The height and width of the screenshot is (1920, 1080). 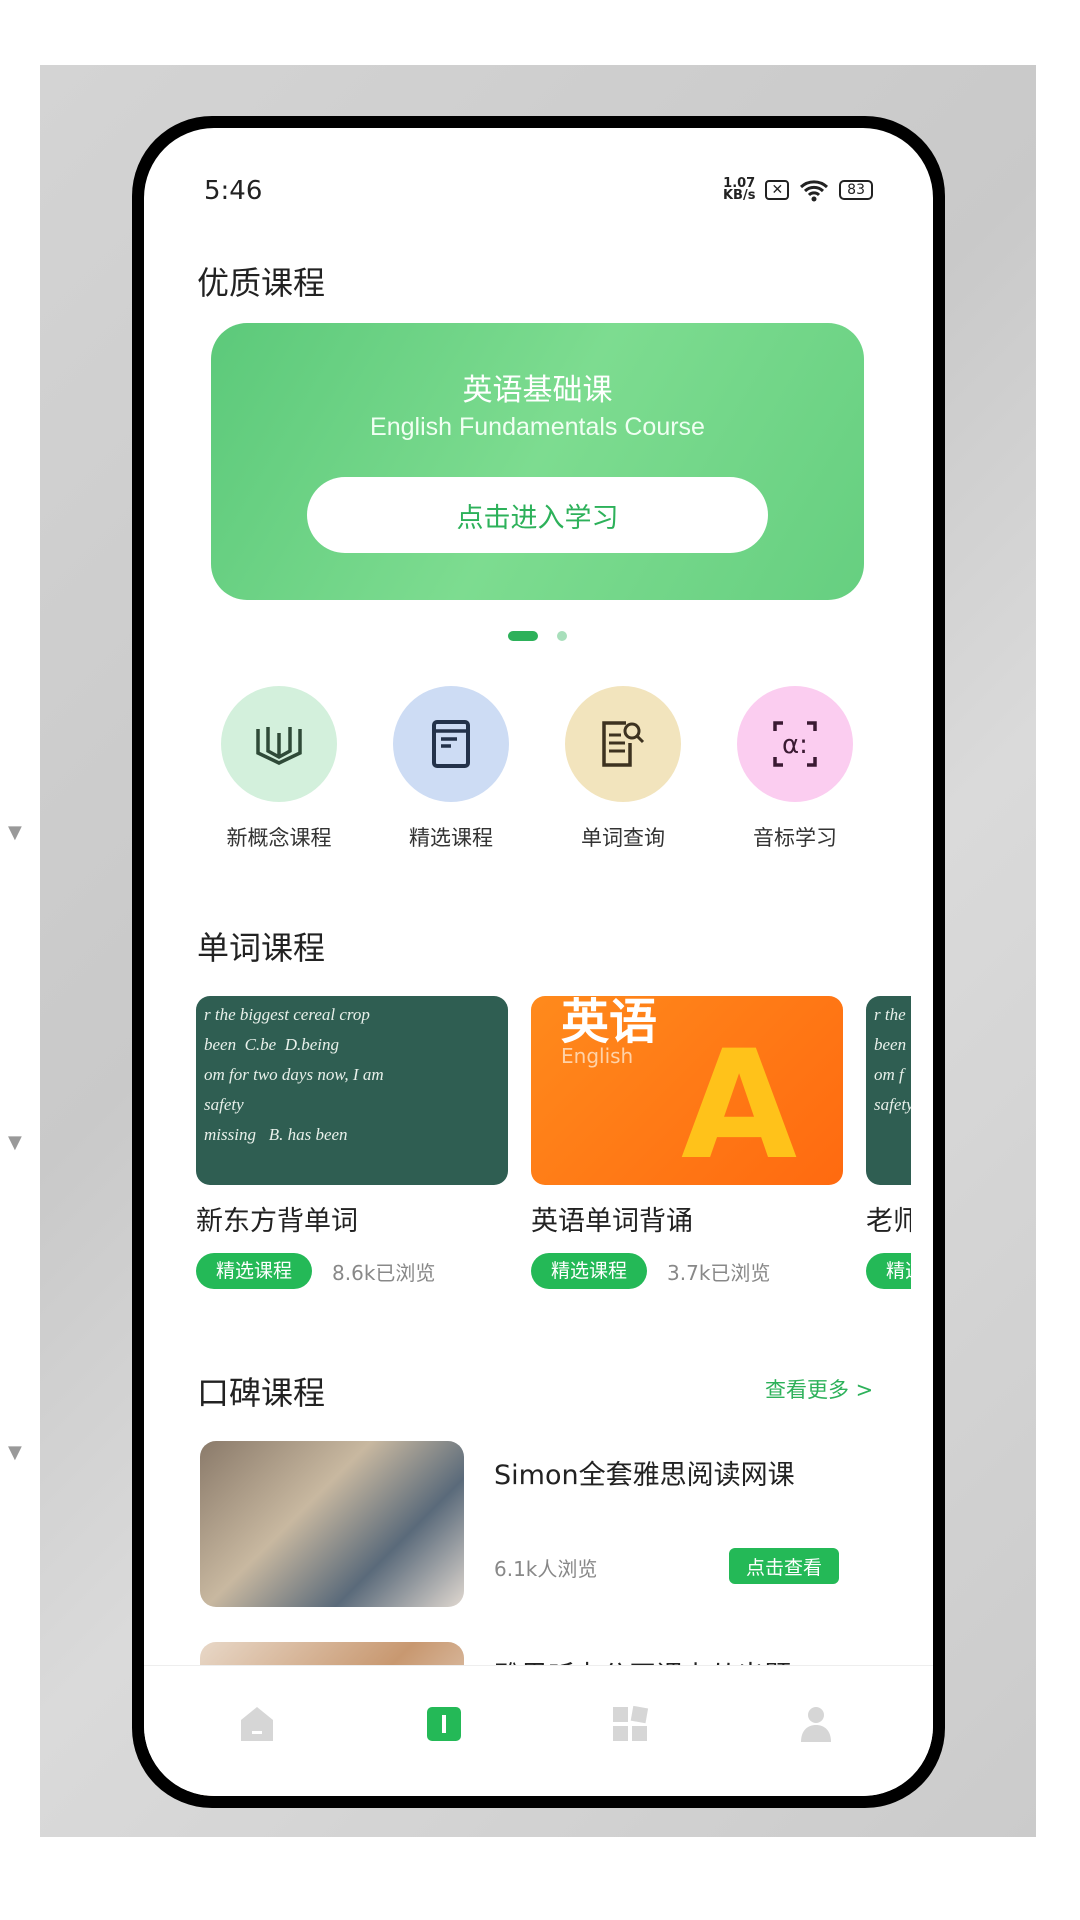 What do you see at coordinates (546, 1569) in the screenshot?
I see `popular-course-views: 6.1k人浏览` at bounding box center [546, 1569].